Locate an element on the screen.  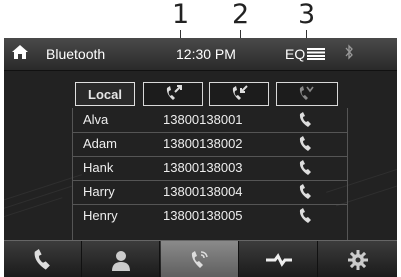
gear-icon is located at coordinates (358, 259).